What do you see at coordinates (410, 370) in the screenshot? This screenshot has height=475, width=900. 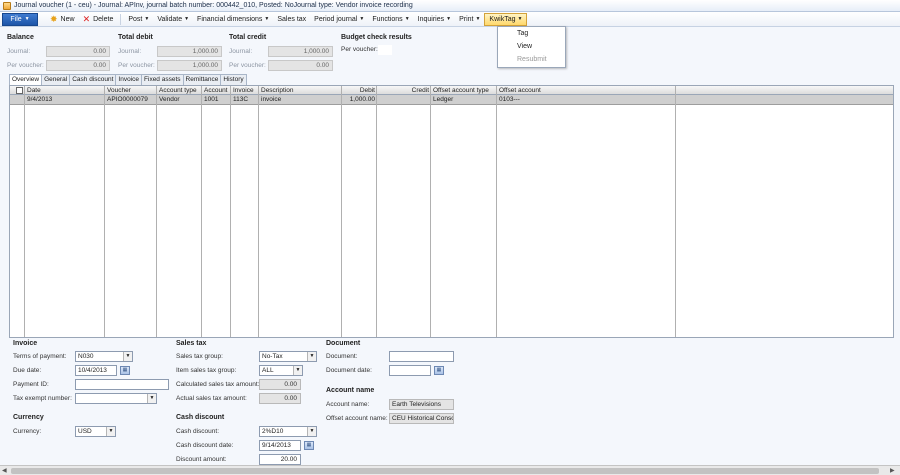 I see `document-date-field` at bounding box center [410, 370].